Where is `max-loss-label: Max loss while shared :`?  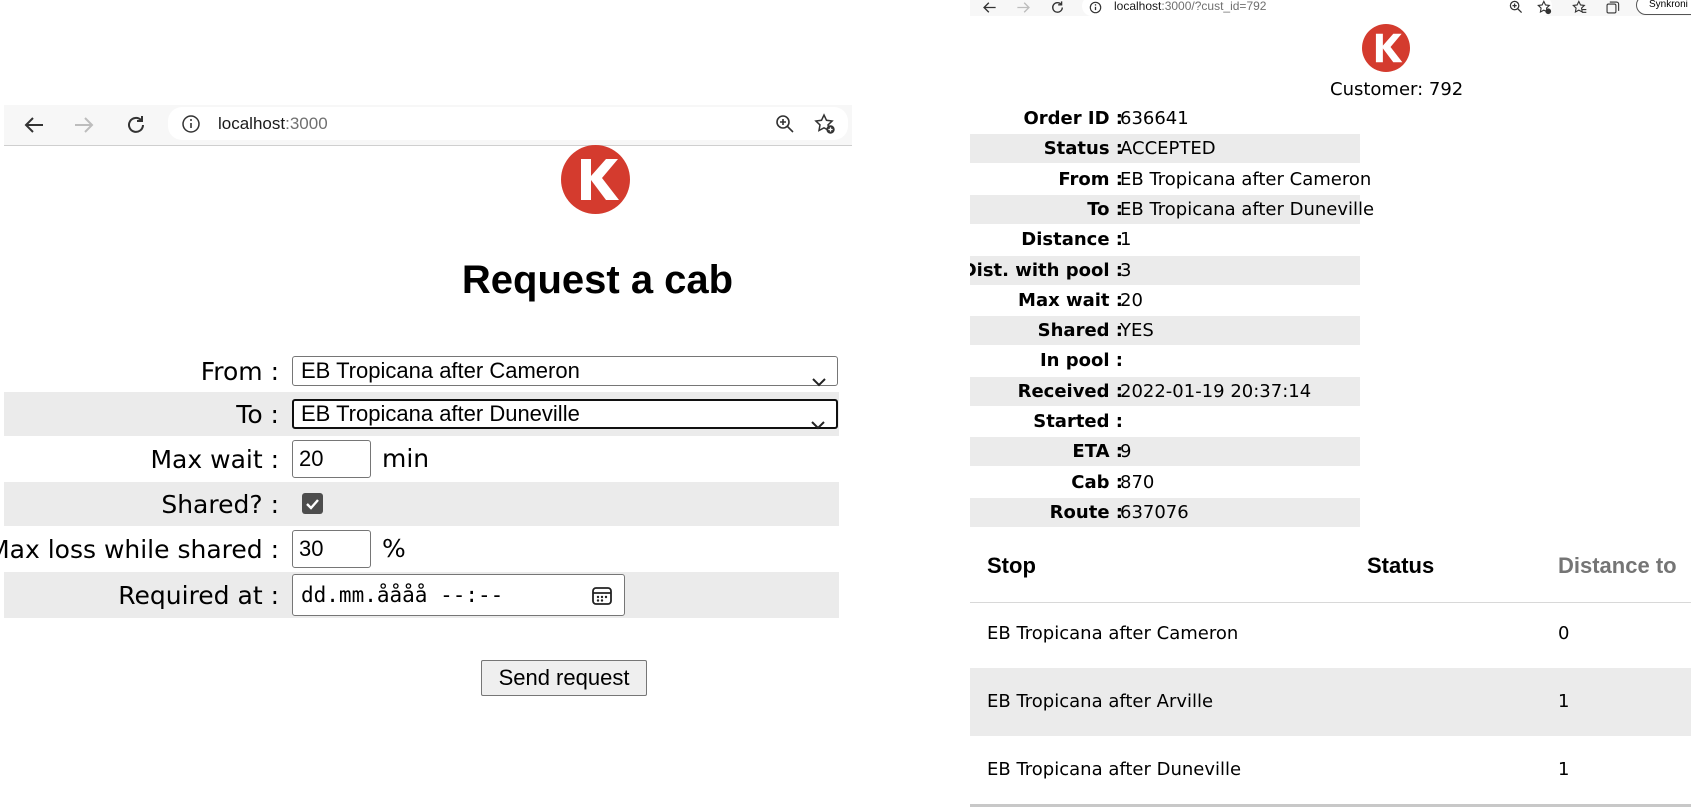
max-loss-label: Max loss while shared : is located at coordinates (139, 549).